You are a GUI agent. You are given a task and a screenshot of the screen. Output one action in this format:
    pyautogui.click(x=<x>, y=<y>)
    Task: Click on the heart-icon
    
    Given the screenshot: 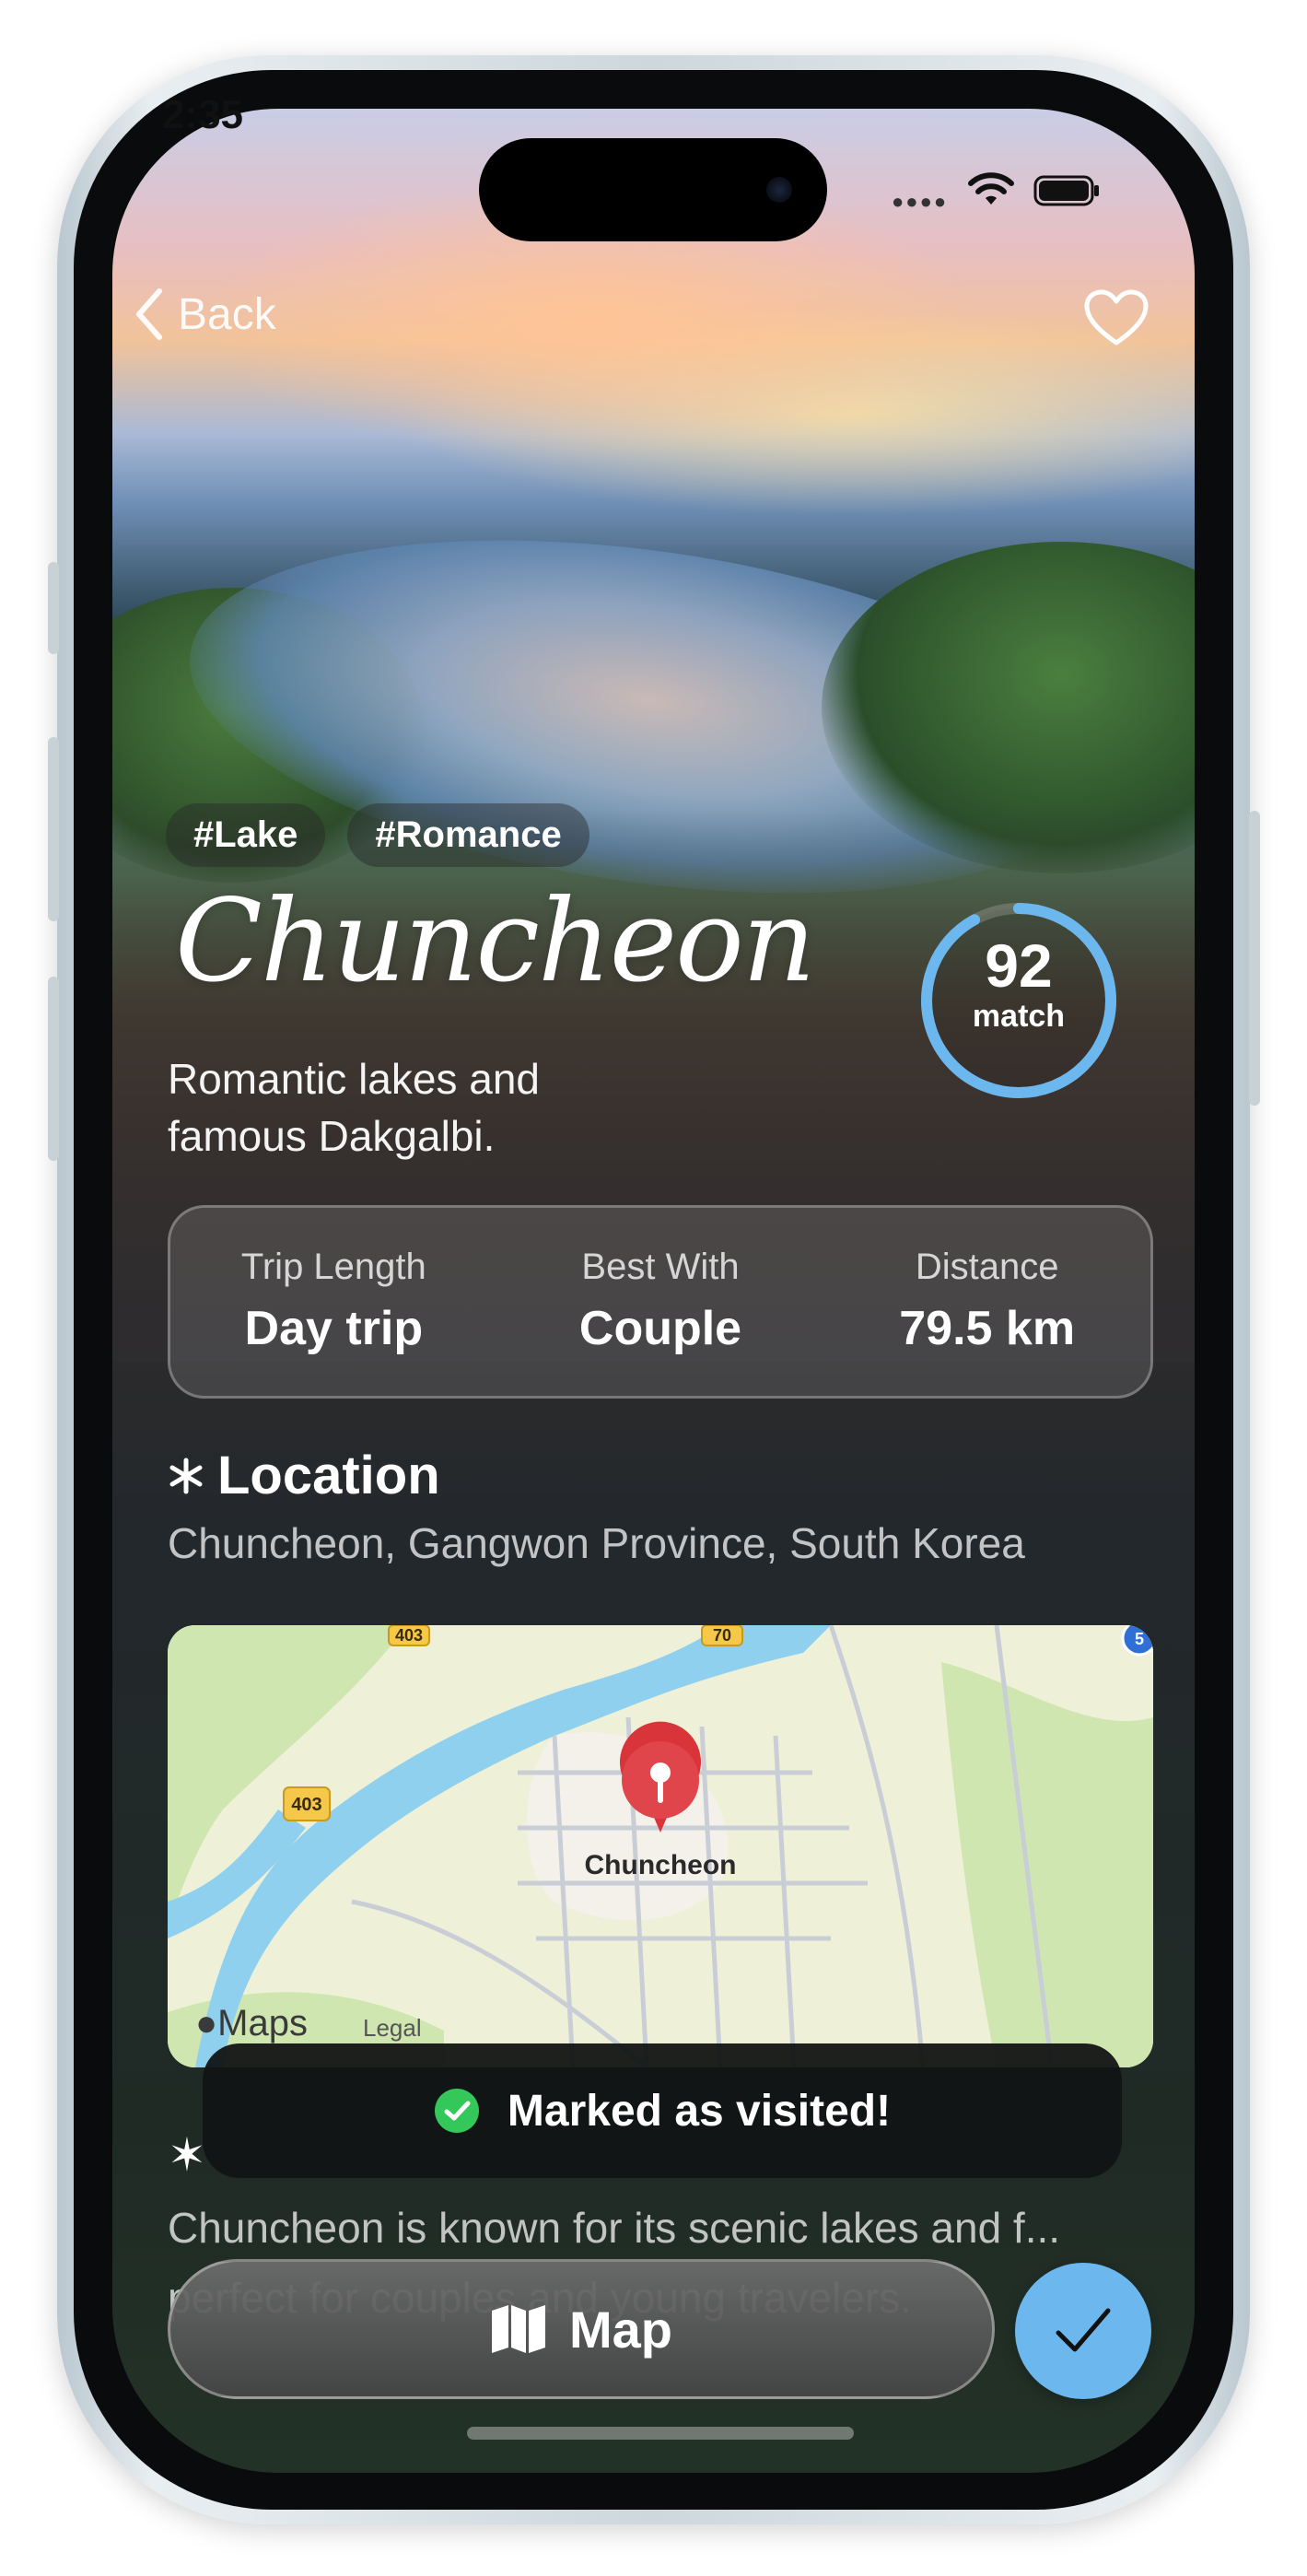 What is the action you would take?
    pyautogui.click(x=1116, y=318)
    